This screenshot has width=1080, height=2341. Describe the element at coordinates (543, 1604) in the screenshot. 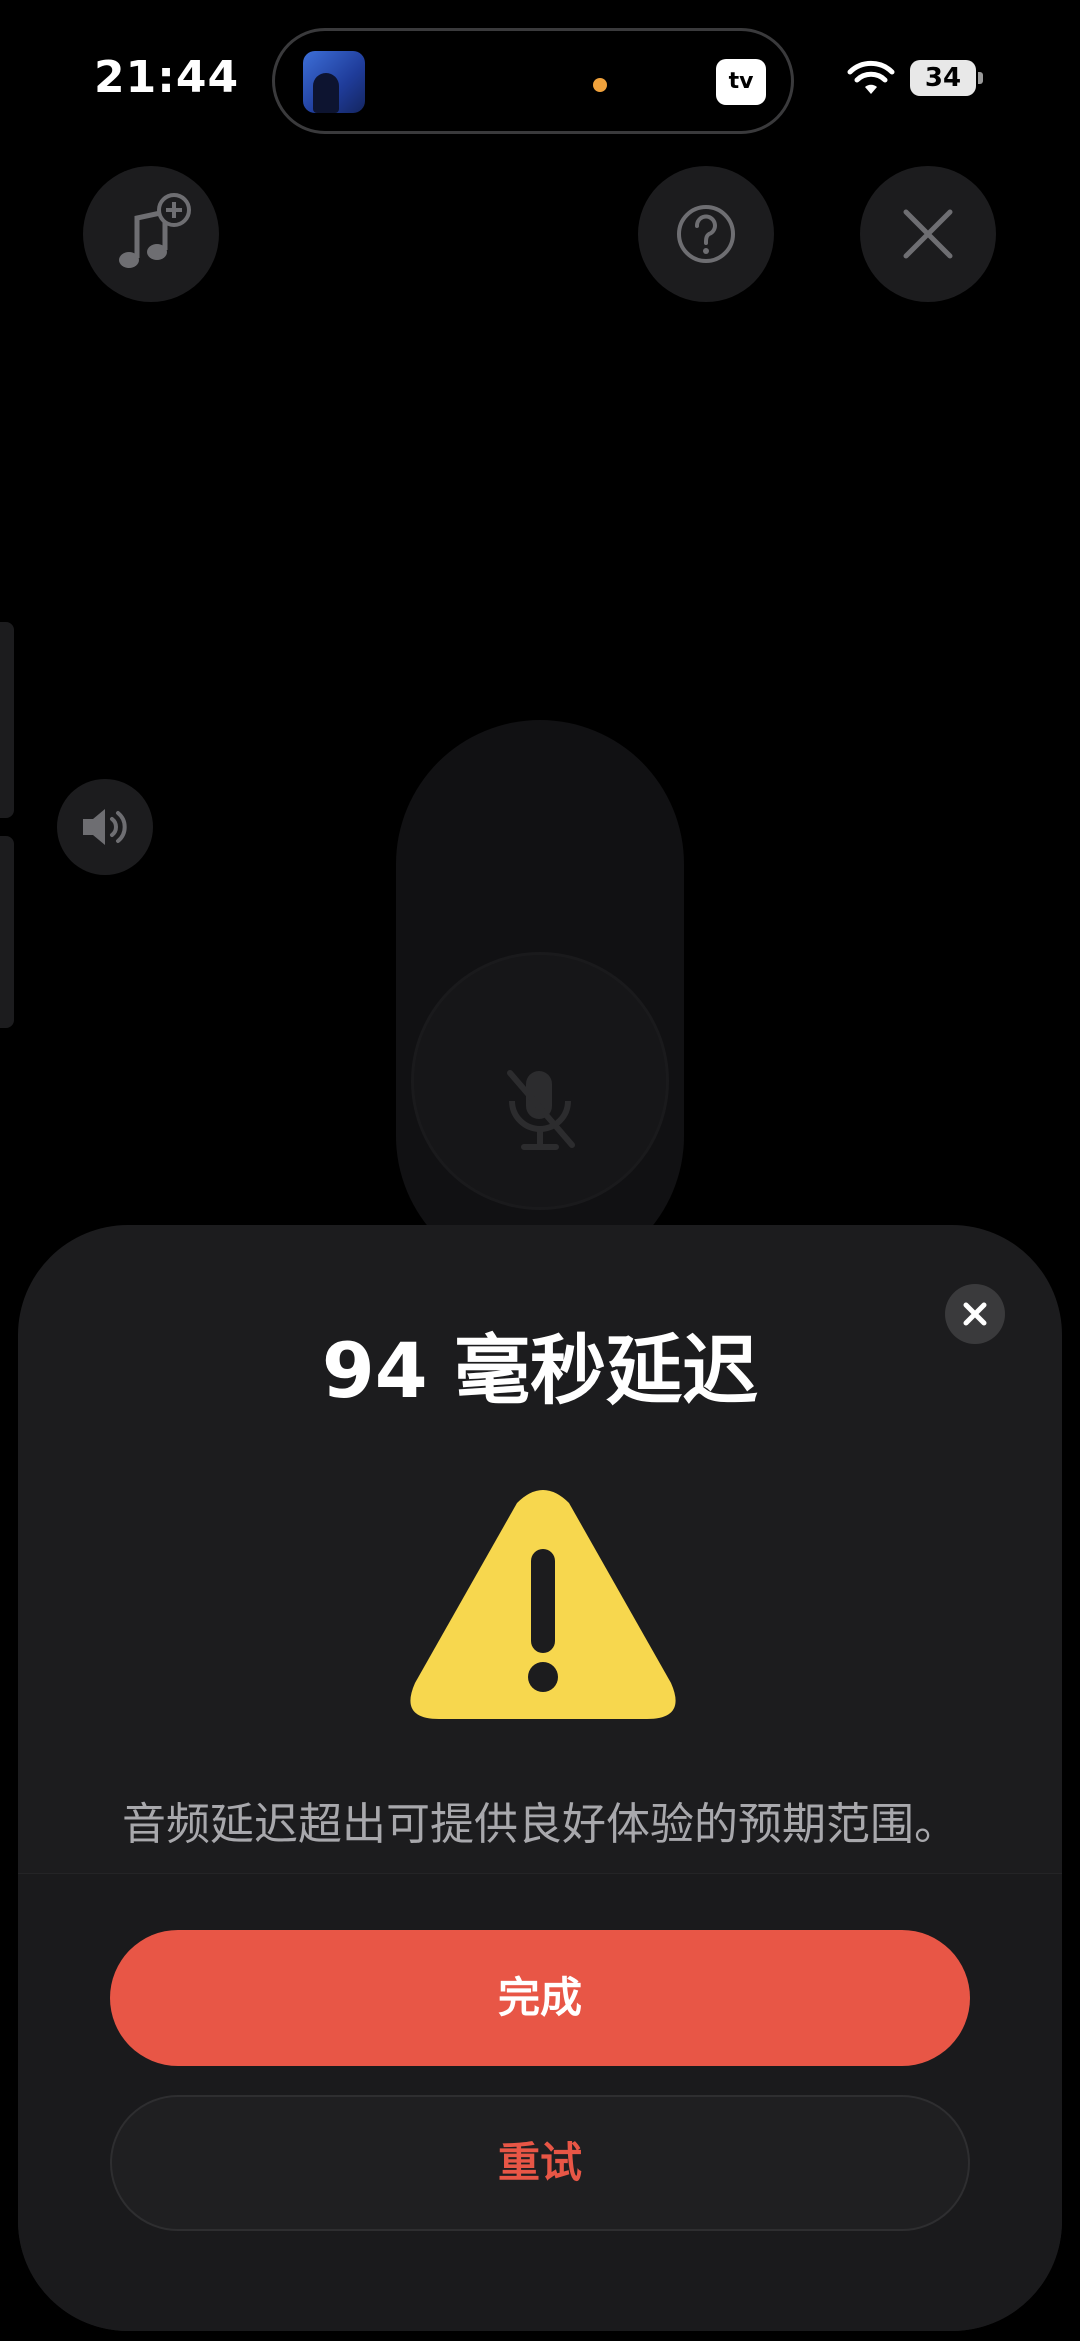

I see `warning-triangle-icon` at that location.